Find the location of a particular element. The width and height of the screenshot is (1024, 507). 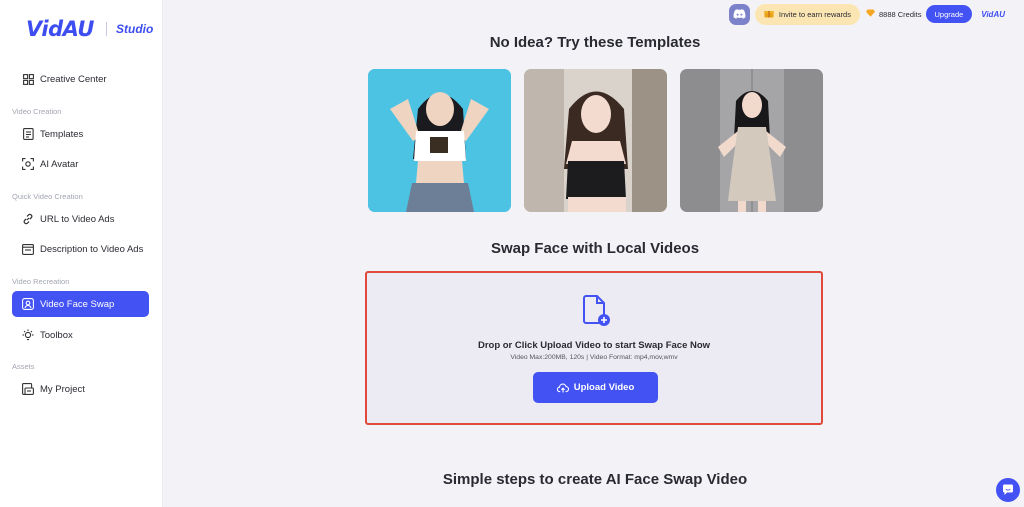

sidebar-item-label: Video Face Swap is located at coordinates (77, 304).